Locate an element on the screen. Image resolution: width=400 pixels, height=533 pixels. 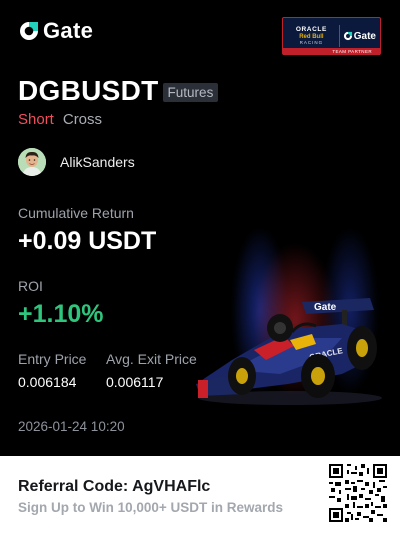
entry-price-value: 0.006184 is located at coordinates (47, 382).